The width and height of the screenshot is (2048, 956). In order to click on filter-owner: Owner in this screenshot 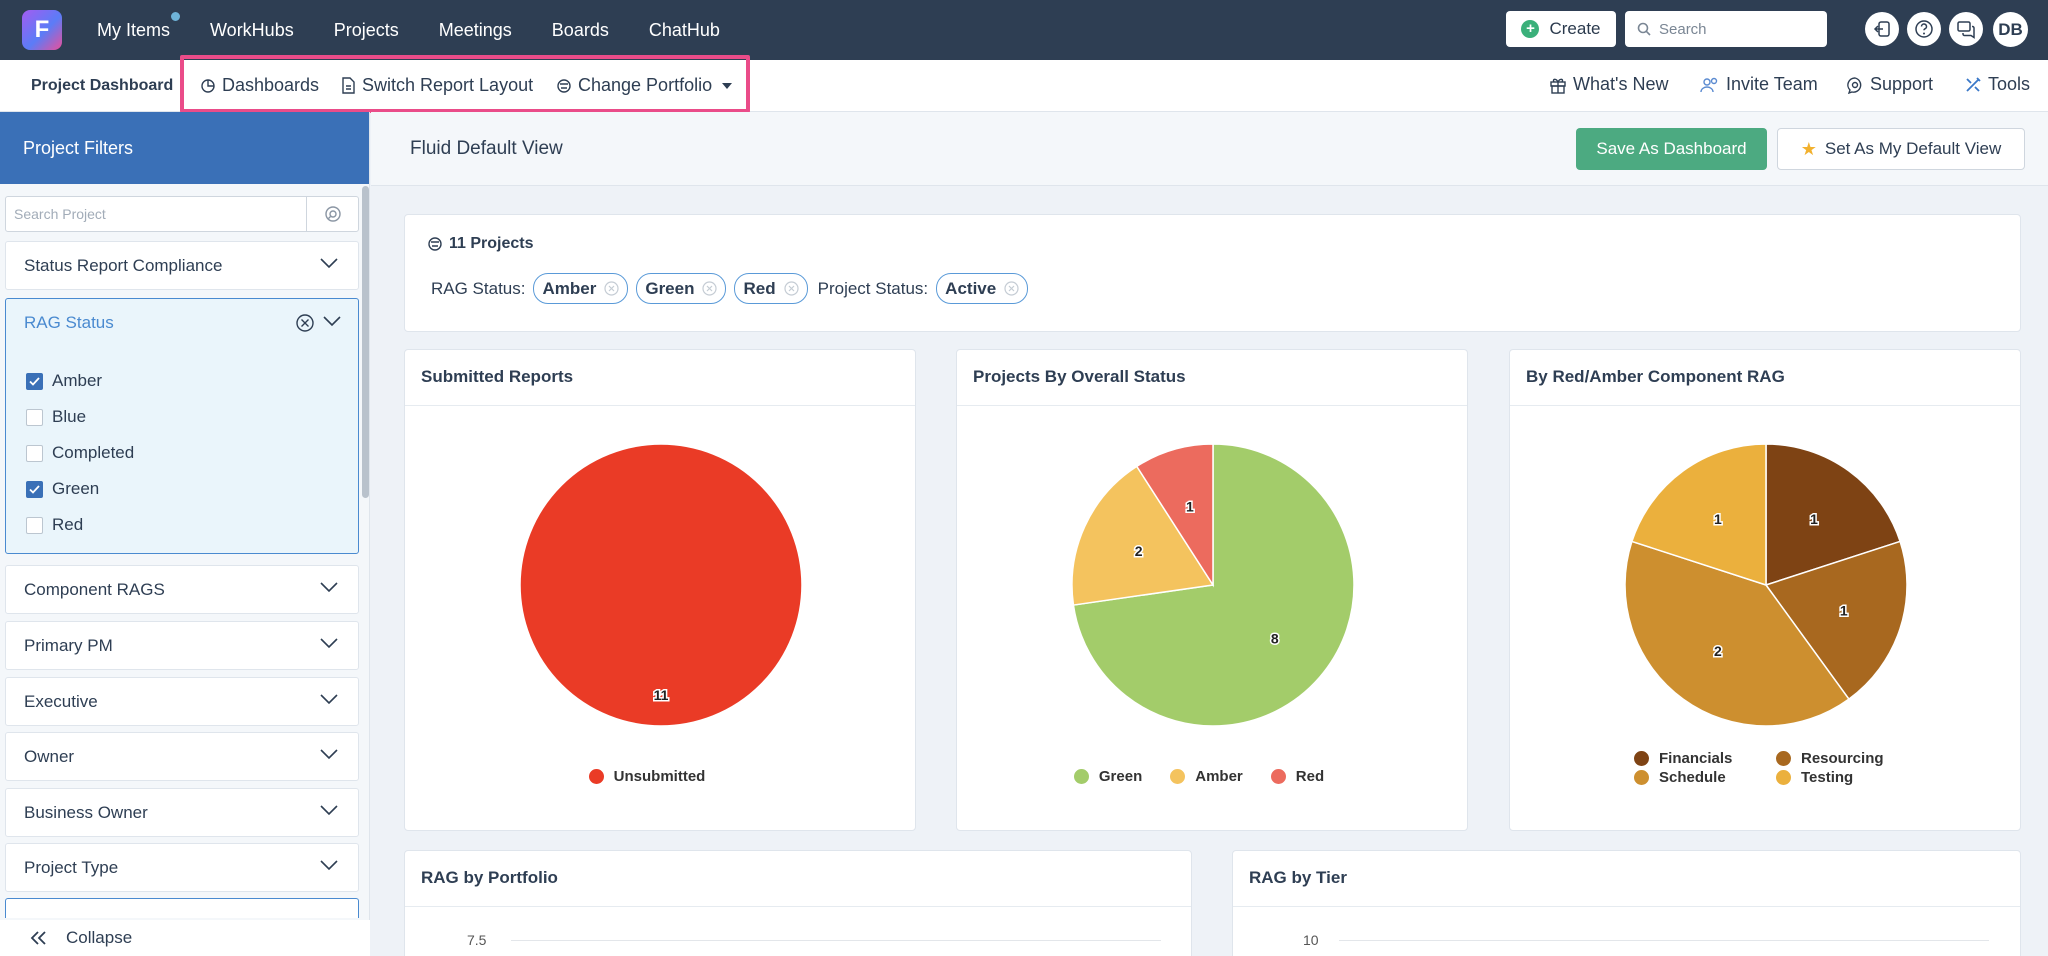, I will do `click(182, 756)`.